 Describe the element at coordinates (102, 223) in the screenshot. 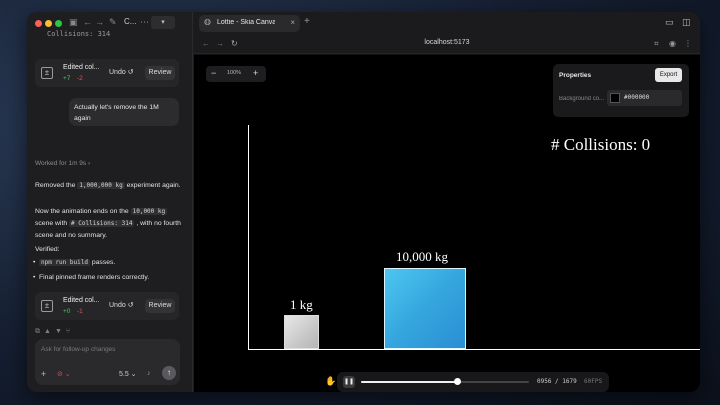

I see `inline-code: # Collisions: 314` at that location.